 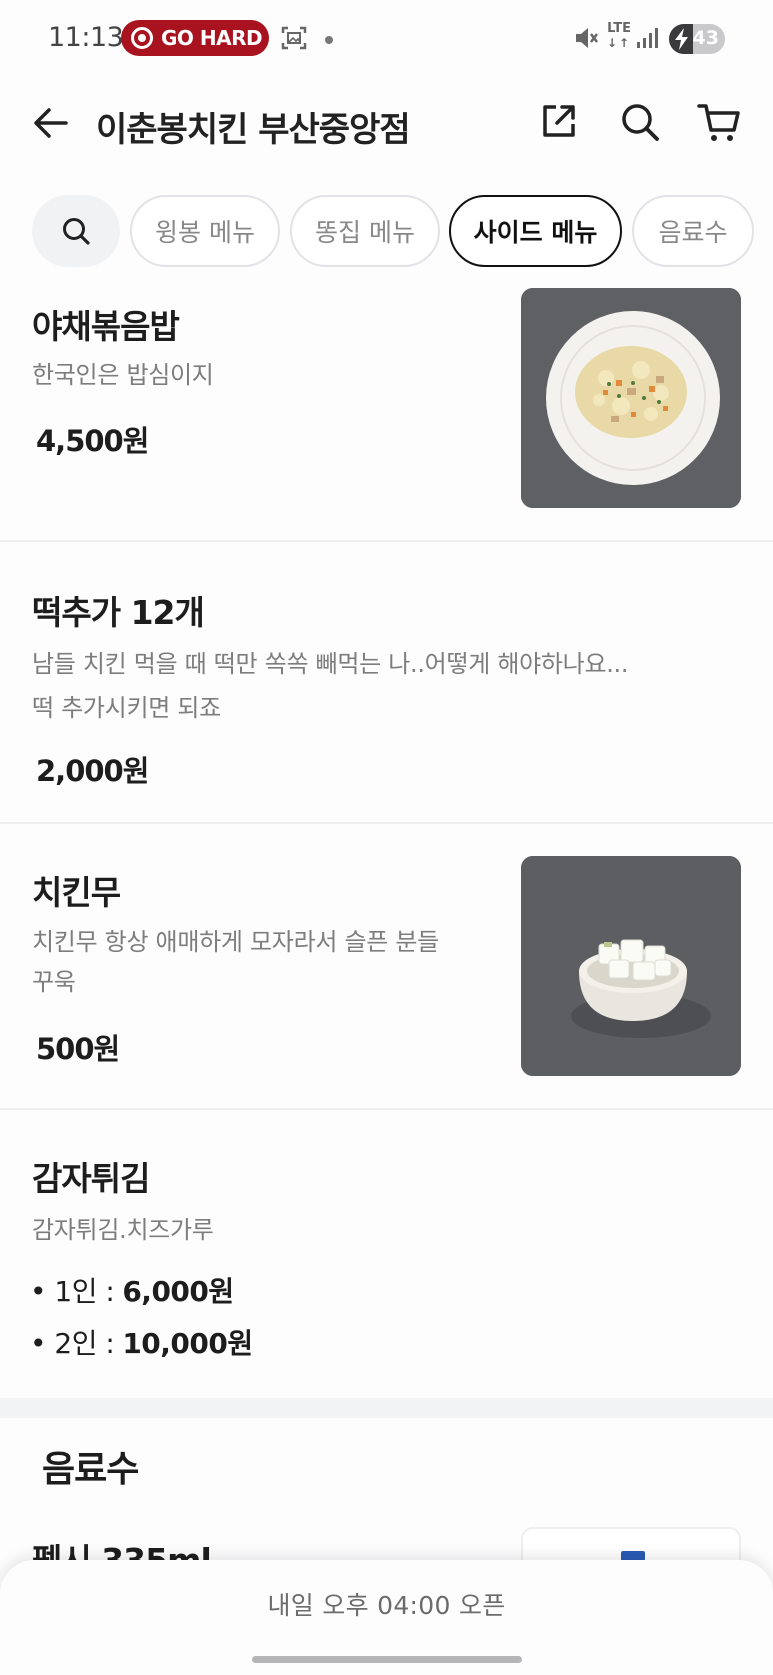 What do you see at coordinates (54, 982) in the screenshot?
I see `menu-item-description-line2: 꾸욱` at bounding box center [54, 982].